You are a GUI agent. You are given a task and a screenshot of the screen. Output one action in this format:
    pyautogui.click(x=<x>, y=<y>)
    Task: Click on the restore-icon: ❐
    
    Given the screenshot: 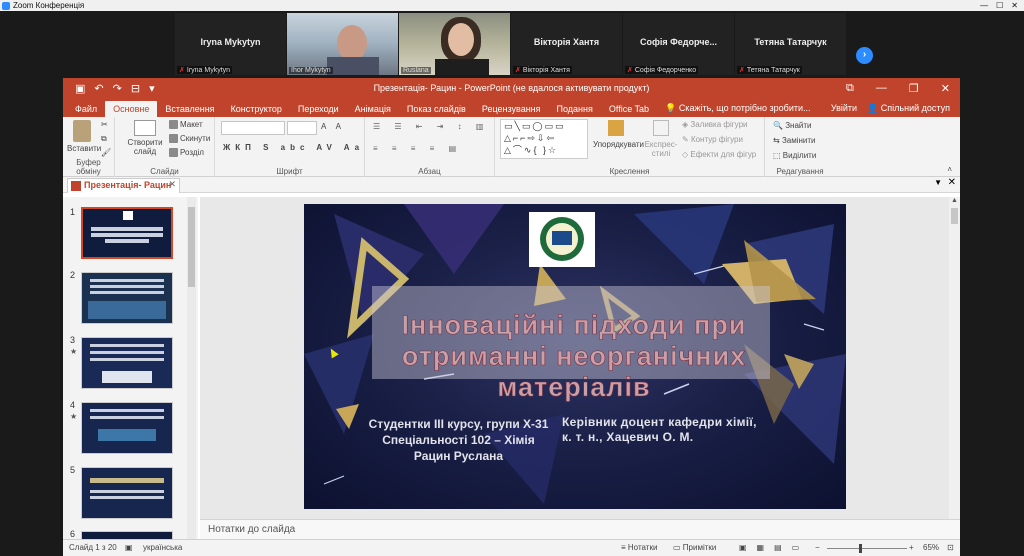 What is the action you would take?
    pyautogui.click(x=914, y=88)
    